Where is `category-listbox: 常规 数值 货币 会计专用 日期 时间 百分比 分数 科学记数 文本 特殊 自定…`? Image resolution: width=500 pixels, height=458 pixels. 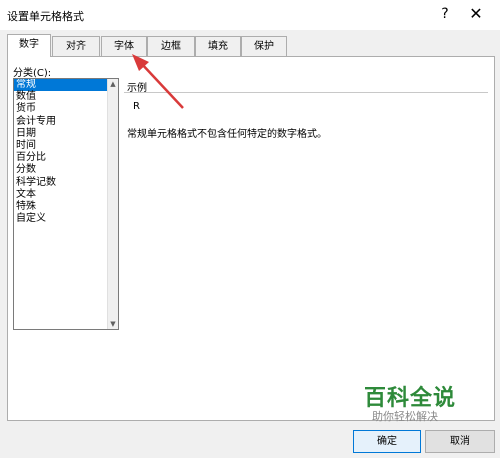 category-listbox: 常规 数值 货币 会计专用 日期 时间 百分比 分数 科学记数 文本 特殊 自定… is located at coordinates (66, 204).